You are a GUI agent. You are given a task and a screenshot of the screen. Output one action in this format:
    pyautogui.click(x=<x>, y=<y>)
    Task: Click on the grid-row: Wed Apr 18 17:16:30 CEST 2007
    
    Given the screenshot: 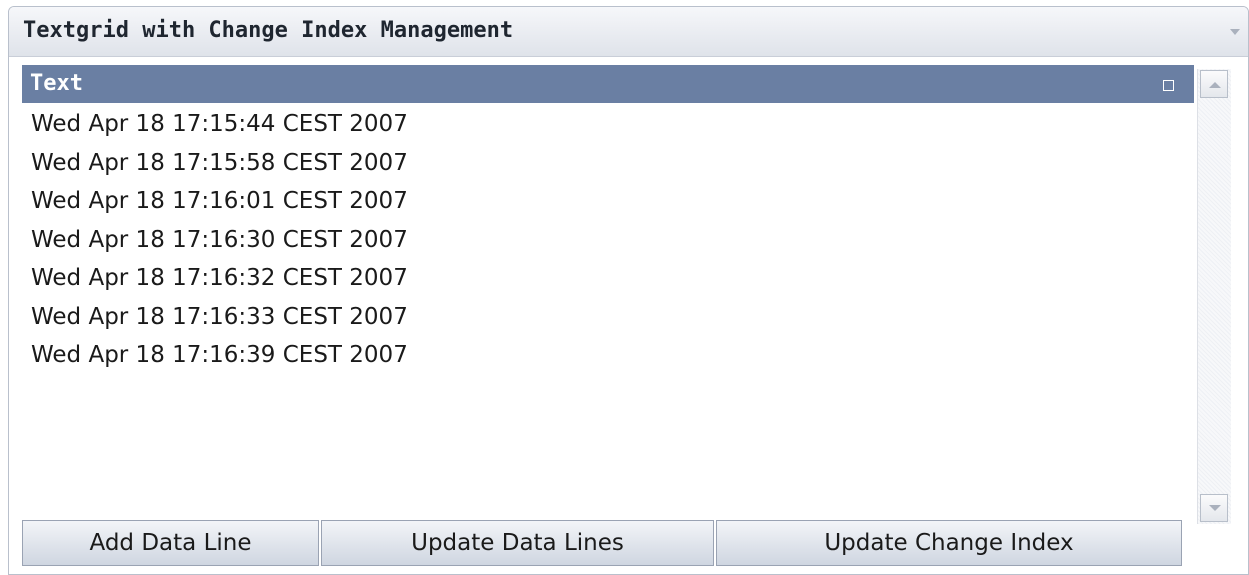 What is the action you would take?
    pyautogui.click(x=608, y=240)
    